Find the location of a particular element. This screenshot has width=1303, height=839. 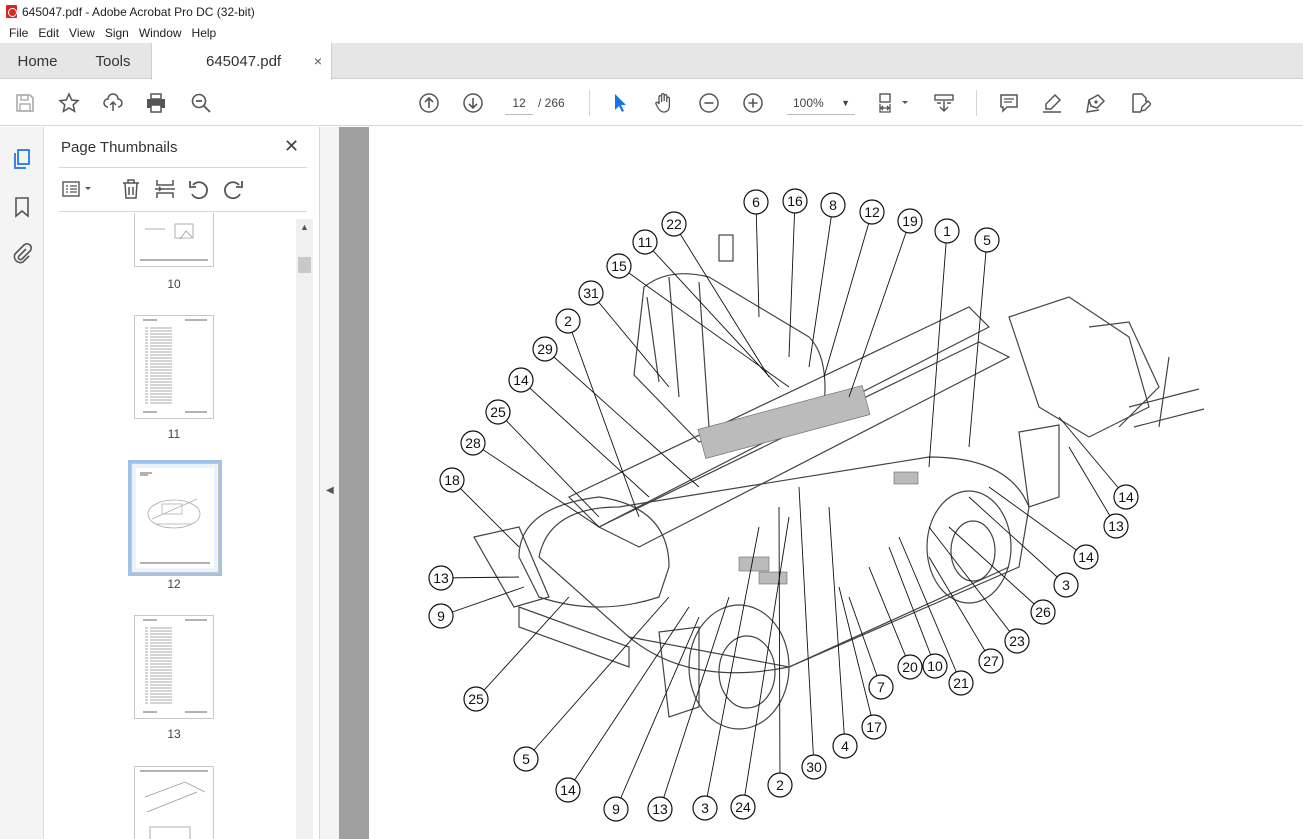

page-thumbnails-icon is located at coordinates (22, 159).